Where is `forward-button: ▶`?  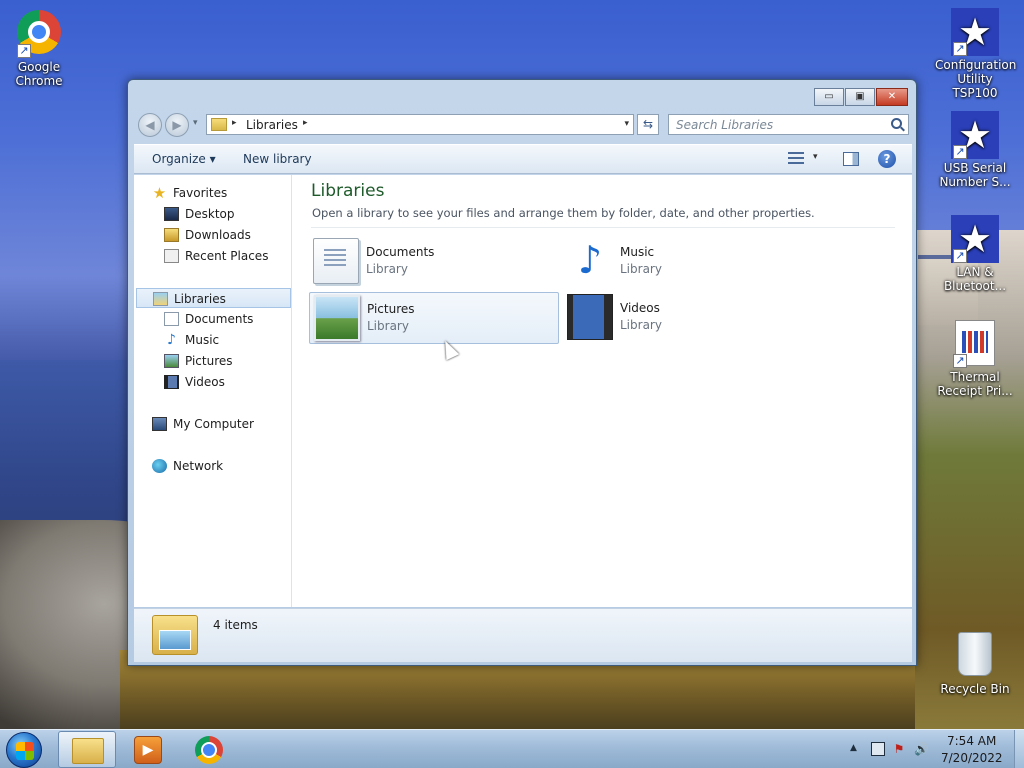 forward-button: ▶ is located at coordinates (177, 125).